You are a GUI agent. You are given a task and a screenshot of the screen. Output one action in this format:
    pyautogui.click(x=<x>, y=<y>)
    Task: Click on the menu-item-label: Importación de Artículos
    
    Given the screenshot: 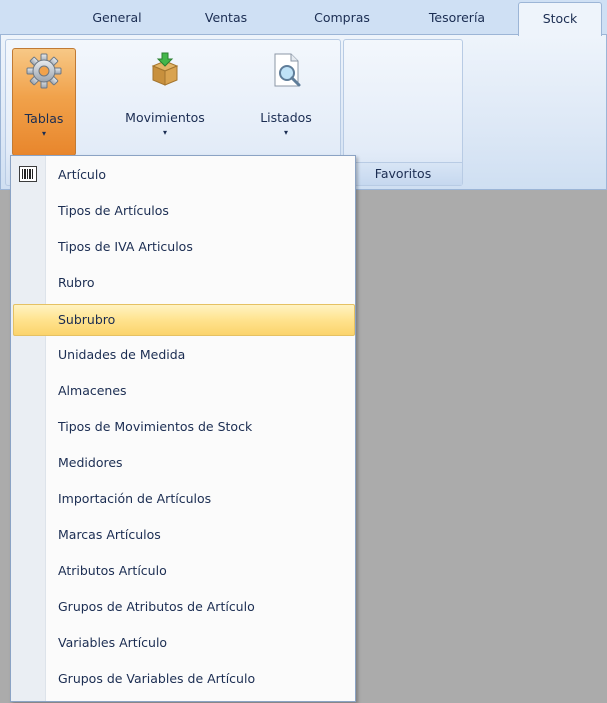 What is the action you would take?
    pyautogui.click(x=135, y=498)
    